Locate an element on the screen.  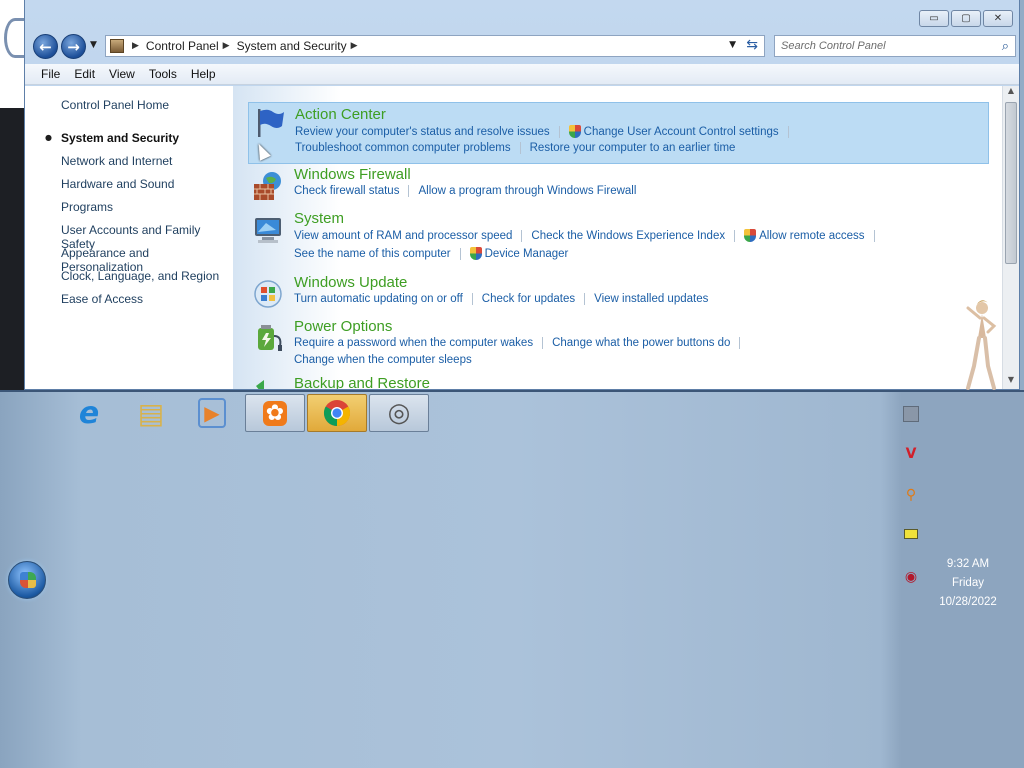
power-options-links-row-2: Change when the computer sleeps is located at coordinates (383, 360).